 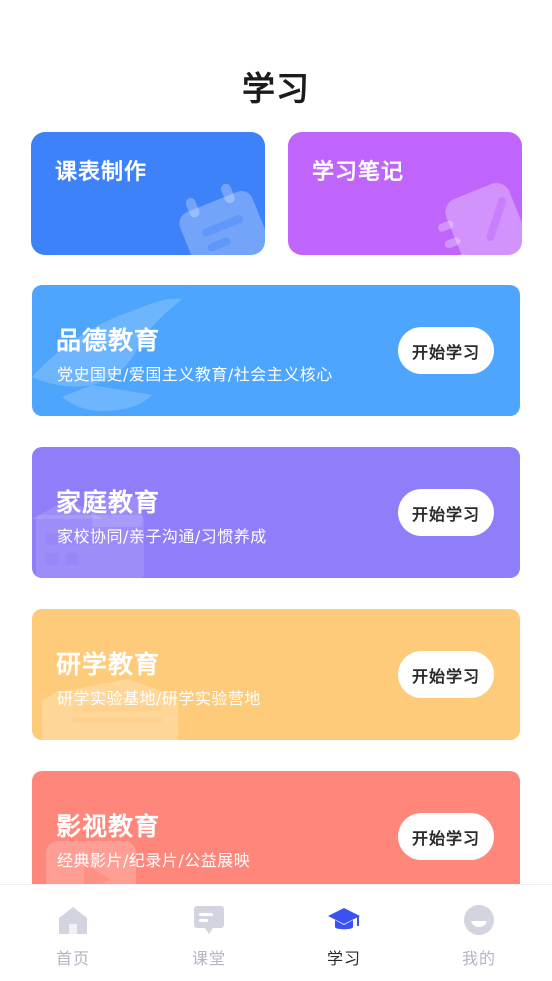 I want to click on timetable-card: 课表制作, so click(x=148, y=193).